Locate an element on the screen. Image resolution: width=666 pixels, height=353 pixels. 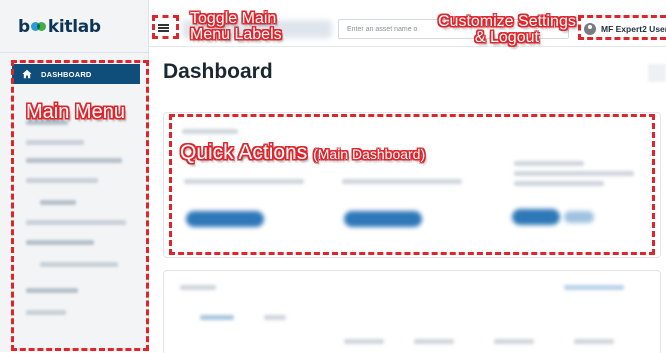
annotation-toggle-menu: Toggle Main Menu Labels is located at coordinates (236, 27).